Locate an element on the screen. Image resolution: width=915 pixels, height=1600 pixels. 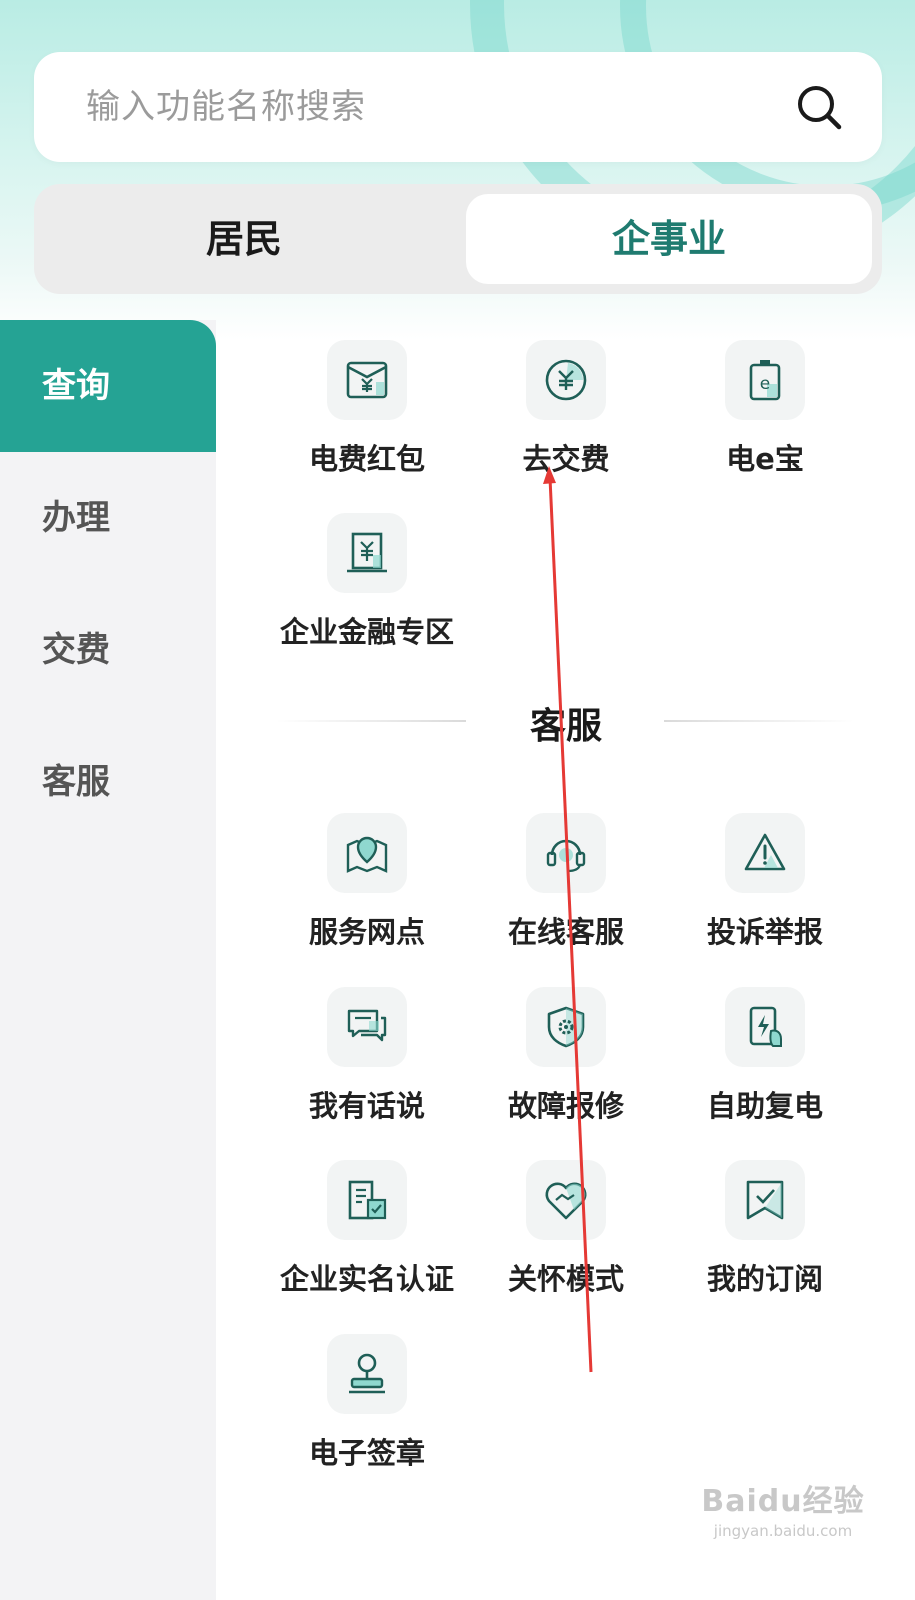
watermark: Baidu经验 jingyan.baidu.com is located at coordinates (783, 1516).